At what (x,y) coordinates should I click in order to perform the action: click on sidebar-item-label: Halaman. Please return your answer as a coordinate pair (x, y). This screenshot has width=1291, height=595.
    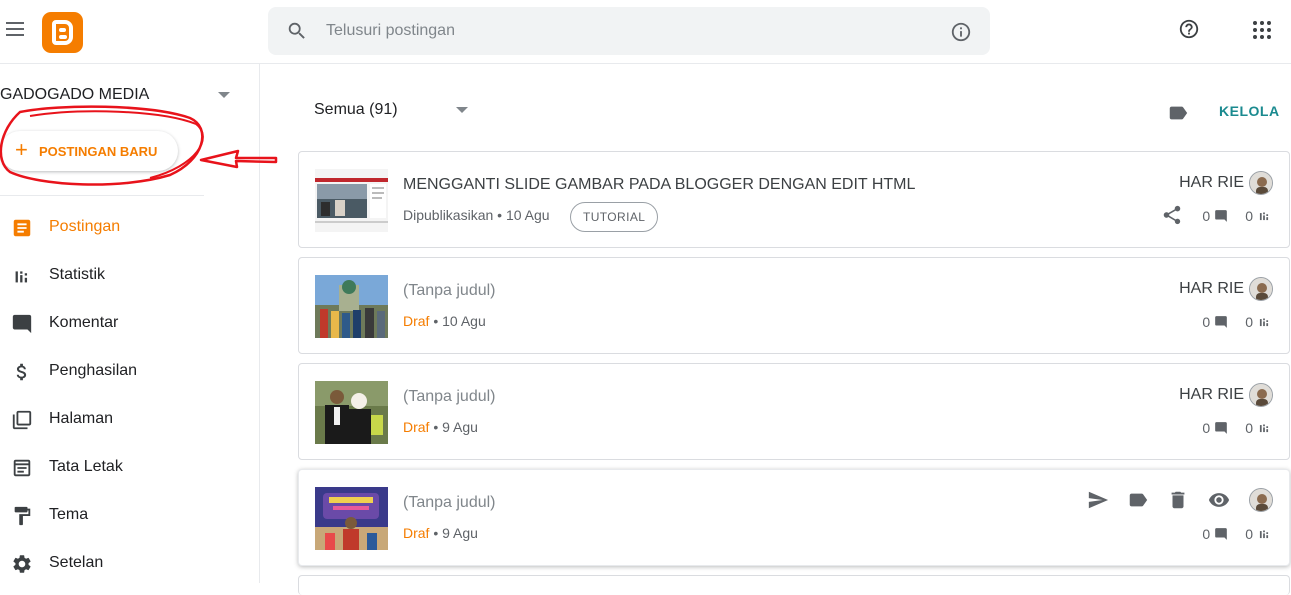
    Looking at the image, I should click on (81, 418).